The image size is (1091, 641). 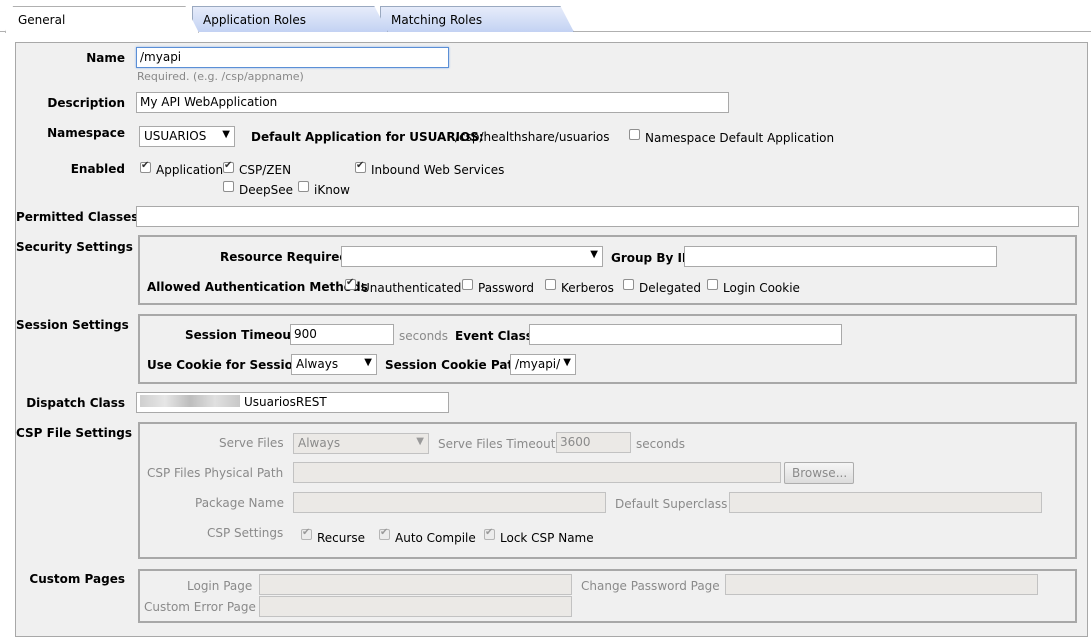 I want to click on namespace-default-checkbox, so click(x=634, y=134).